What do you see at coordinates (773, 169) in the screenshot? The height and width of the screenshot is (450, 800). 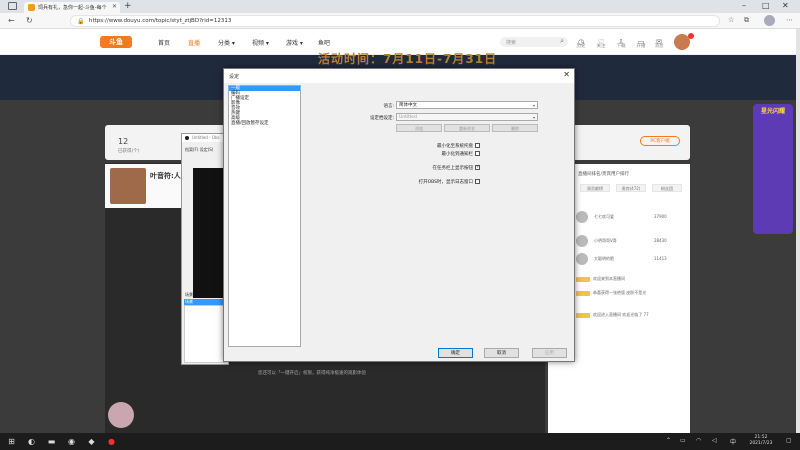 I see `right-promo: 星光闪耀` at bounding box center [773, 169].